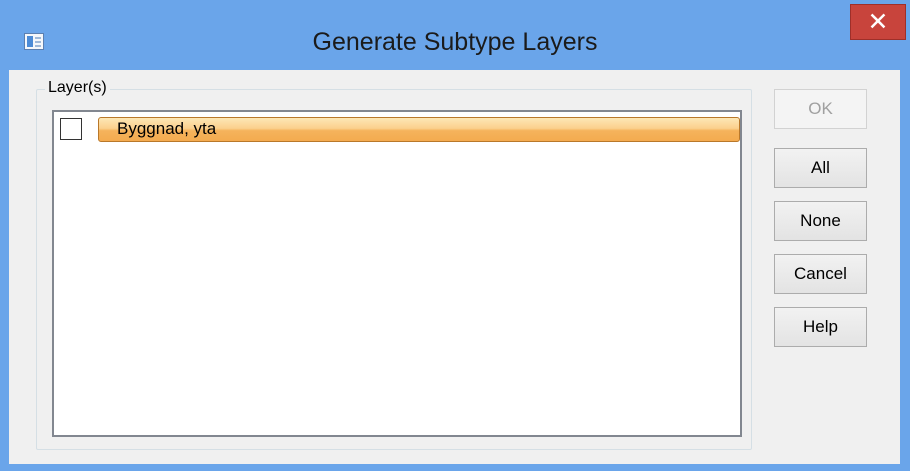  I want to click on help-button: Help, so click(820, 327).